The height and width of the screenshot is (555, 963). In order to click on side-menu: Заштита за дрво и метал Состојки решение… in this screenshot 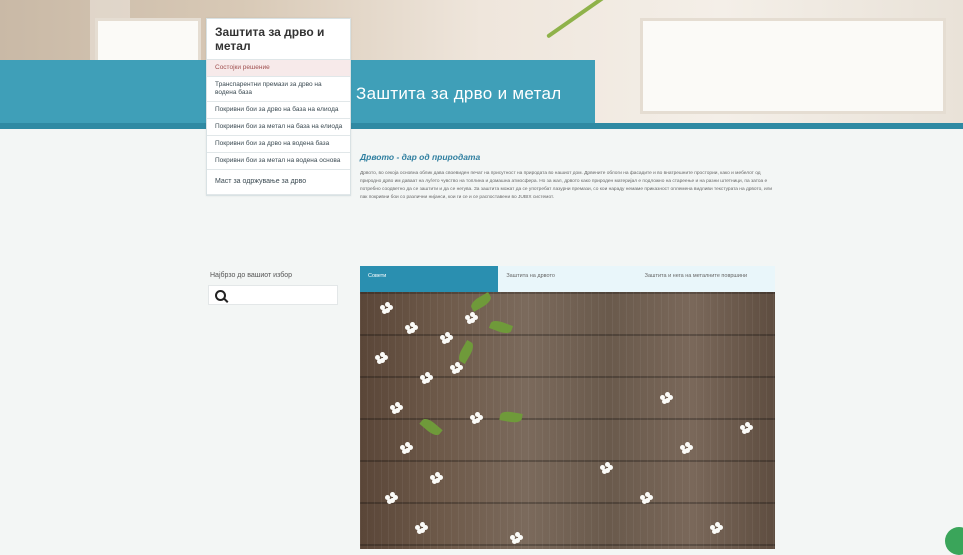, I will do `click(278, 107)`.